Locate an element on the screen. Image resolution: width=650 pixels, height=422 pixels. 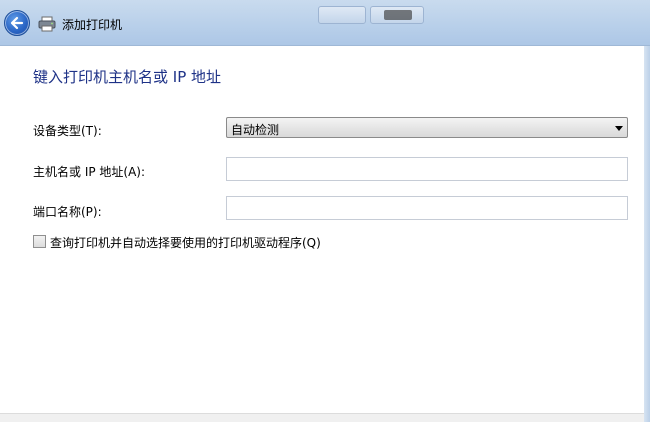
window-frame-right is located at coordinates (647, 234).